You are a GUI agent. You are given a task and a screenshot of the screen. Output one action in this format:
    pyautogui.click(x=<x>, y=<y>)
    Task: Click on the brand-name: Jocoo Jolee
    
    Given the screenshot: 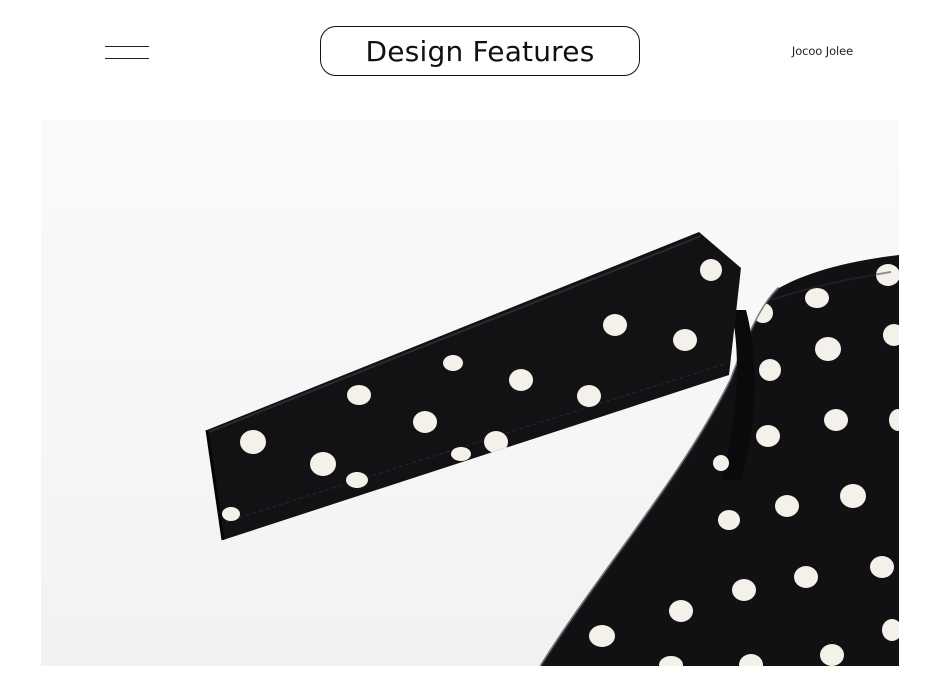 What is the action you would take?
    pyautogui.click(x=822, y=51)
    